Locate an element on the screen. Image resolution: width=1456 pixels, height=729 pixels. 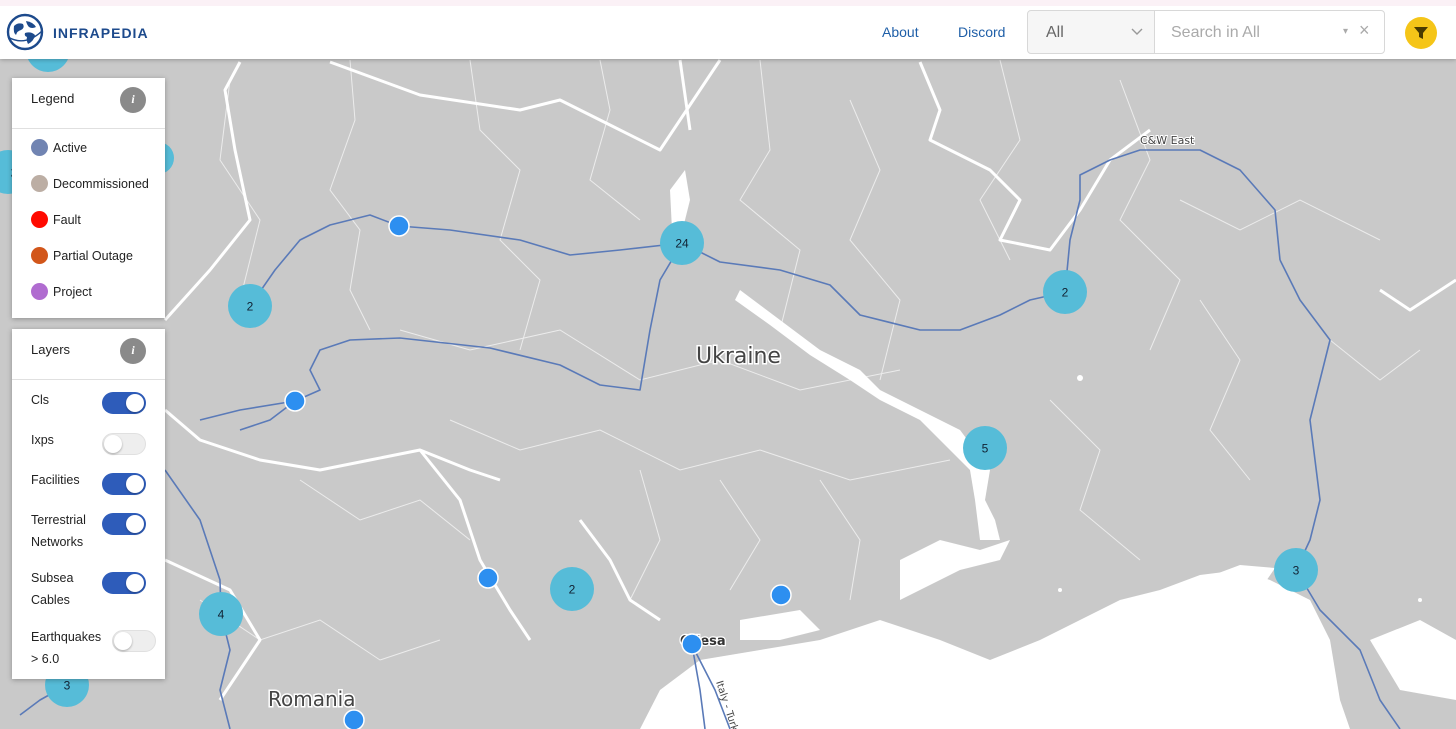
layer-label-terrestrial-networks: Terrestrial Networks is located at coordinates (58, 531).